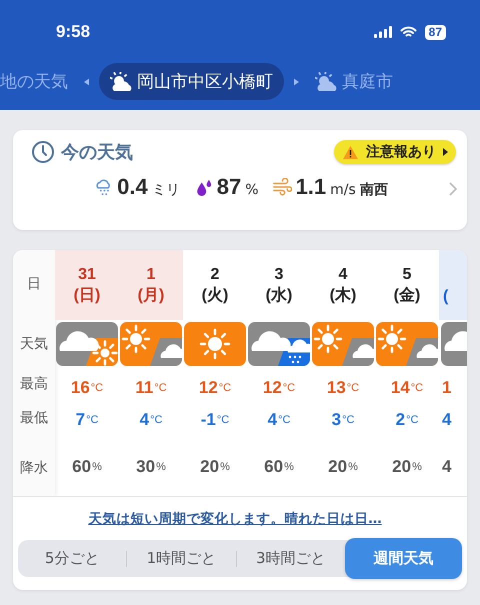 Image resolution: width=480 pixels, height=605 pixels. What do you see at coordinates (343, 285) in the screenshot?
I see `date-header: 4 (木)` at bounding box center [343, 285].